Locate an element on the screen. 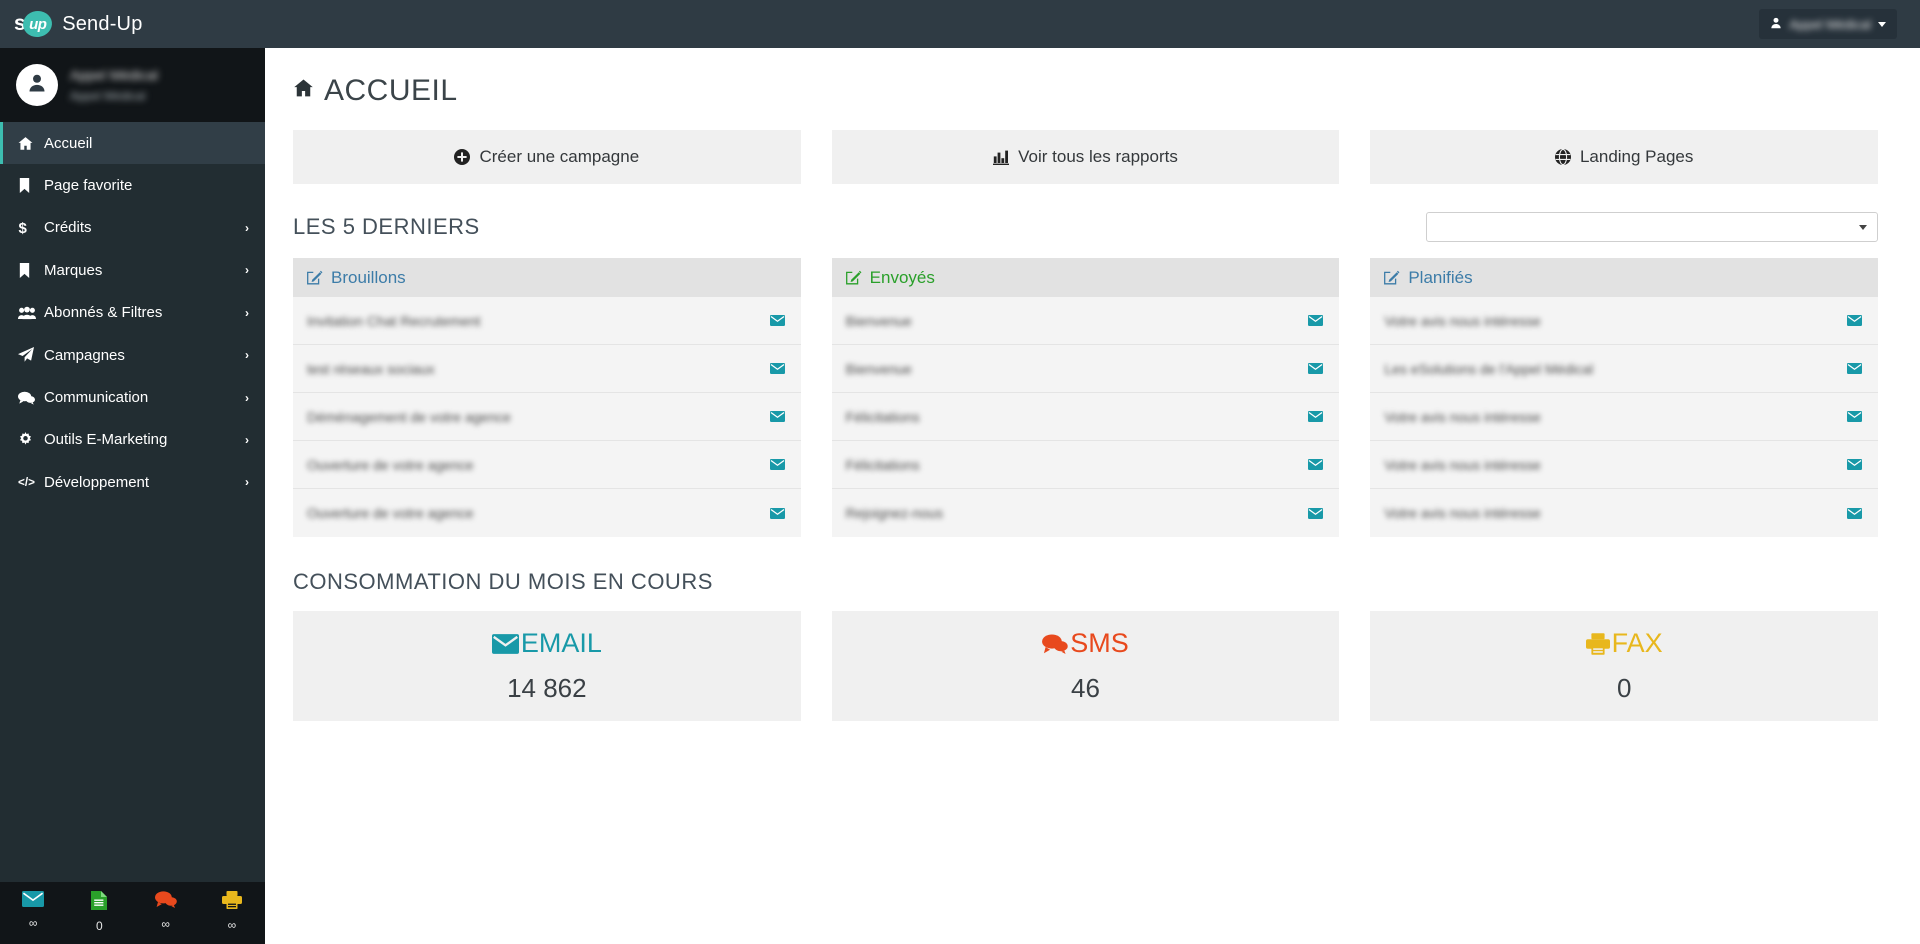 The image size is (1920, 944). panel-header: Brouillons is located at coordinates (547, 277).